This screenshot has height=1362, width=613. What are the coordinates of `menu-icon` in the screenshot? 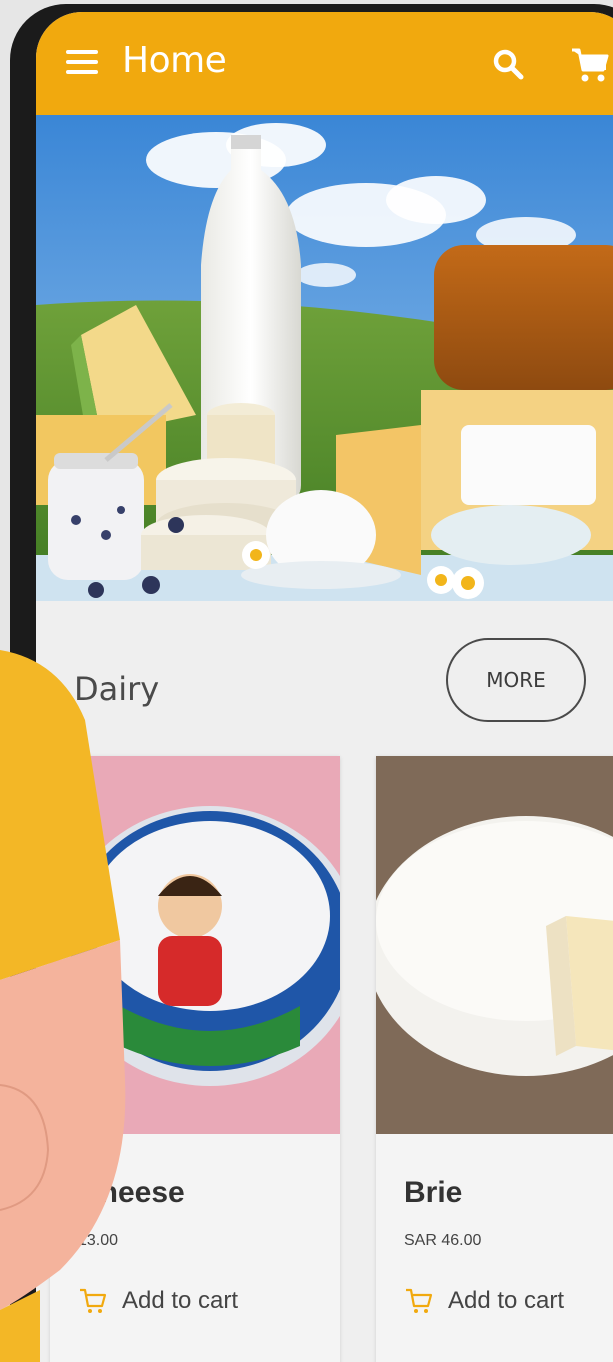 It's located at (82, 62).